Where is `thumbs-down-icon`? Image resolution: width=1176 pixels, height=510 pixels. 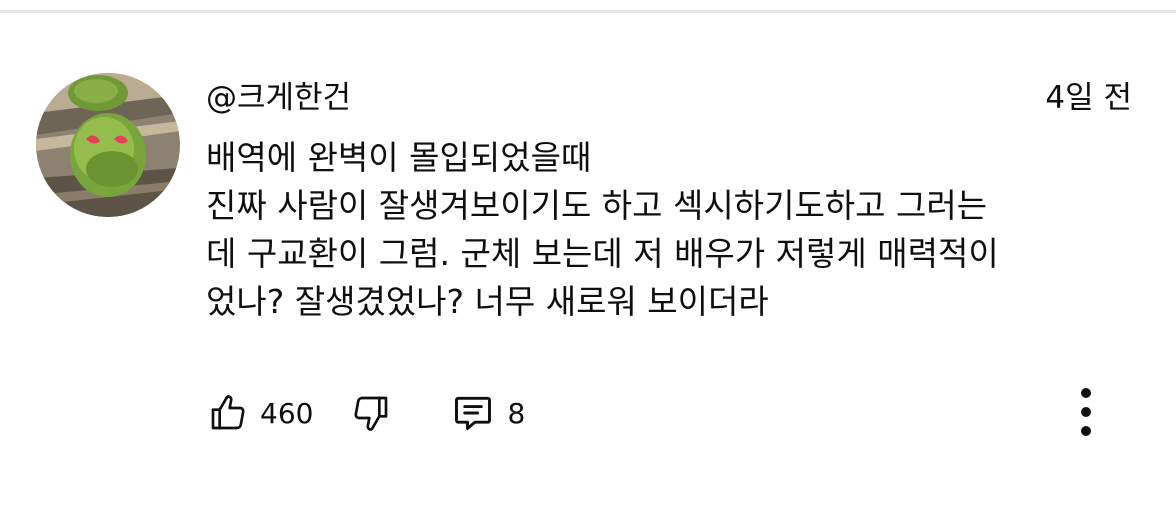
thumbs-down-icon is located at coordinates (371, 413).